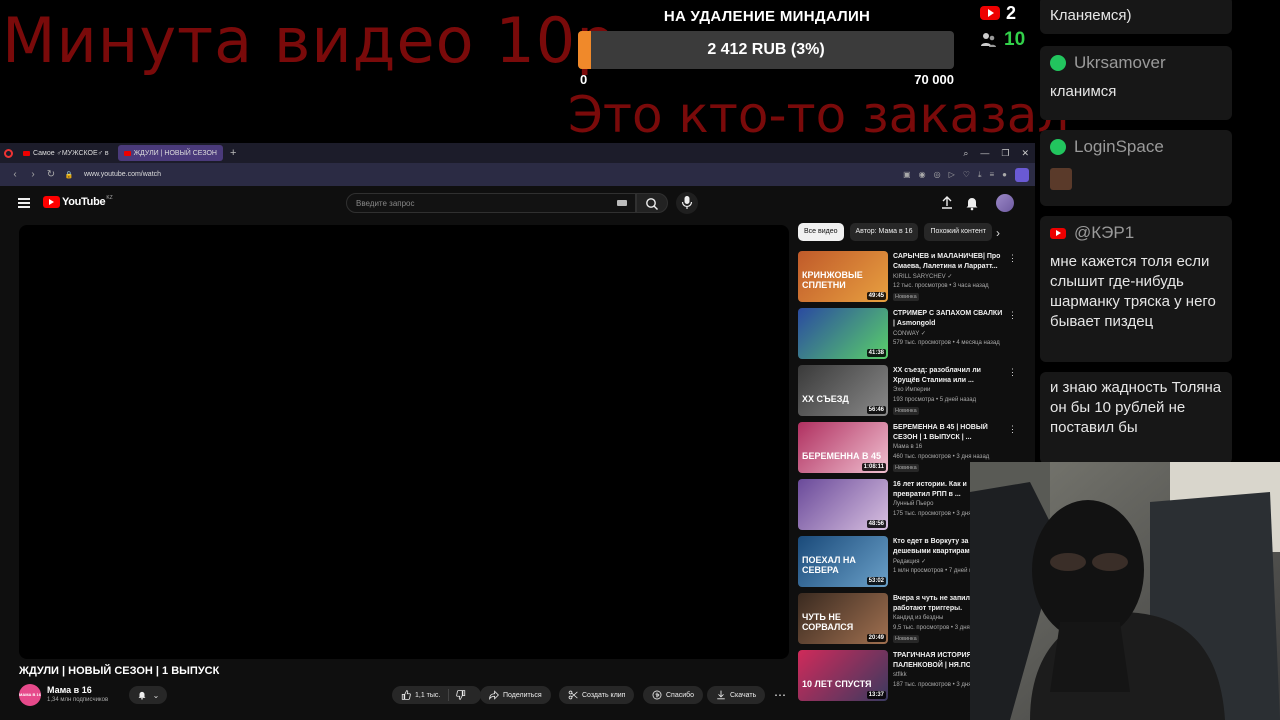 This screenshot has width=1280, height=720. Describe the element at coordinates (33, 174) in the screenshot. I see `forward-button: ›` at that location.